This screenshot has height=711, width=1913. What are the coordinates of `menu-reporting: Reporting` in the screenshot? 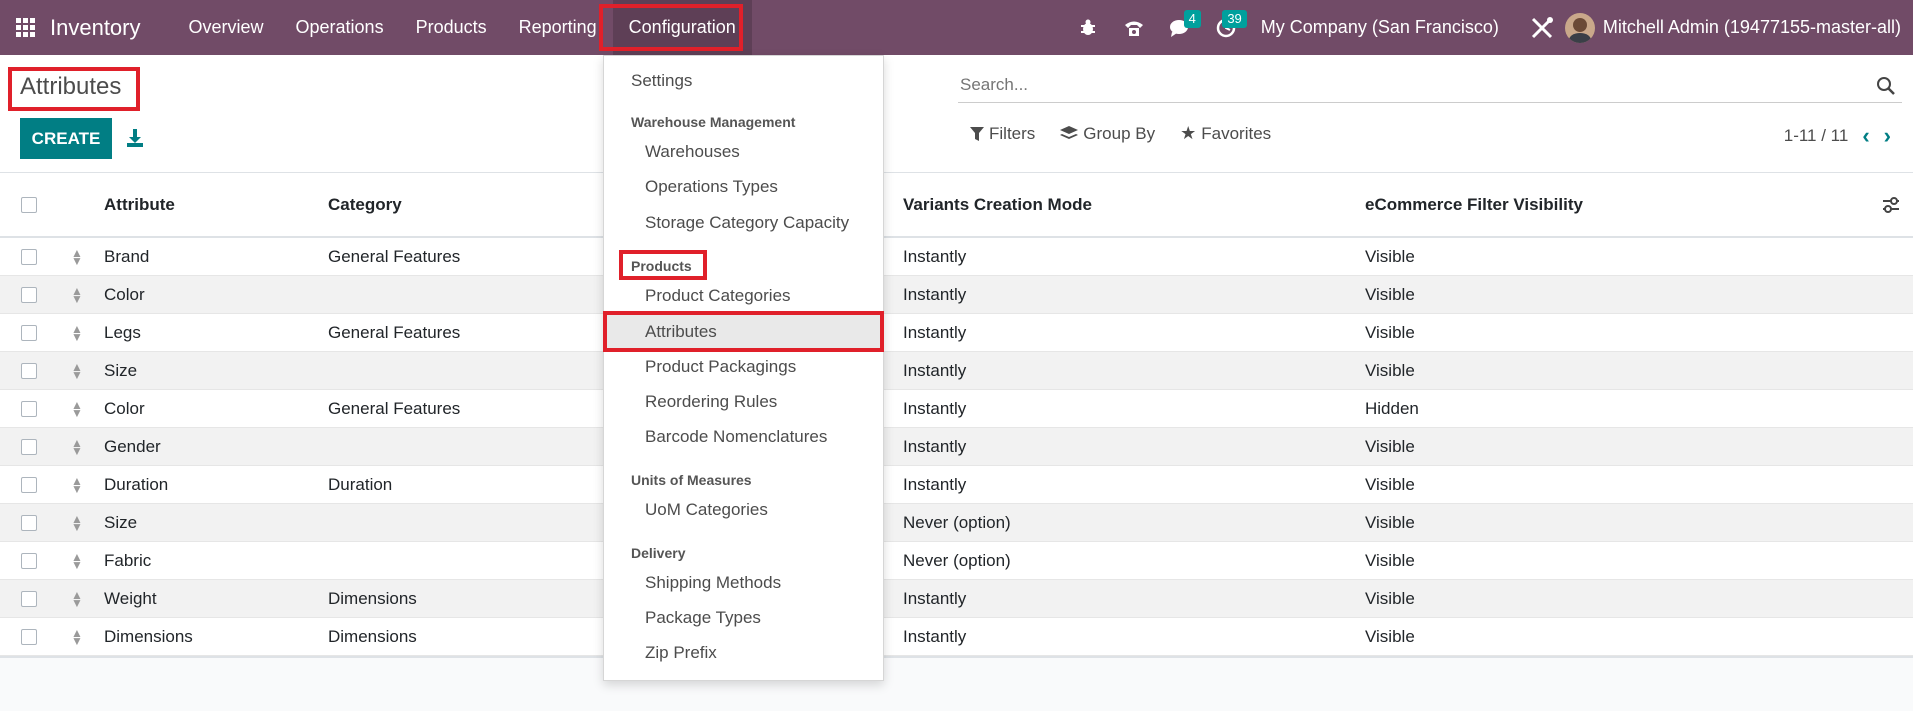 It's located at (558, 27).